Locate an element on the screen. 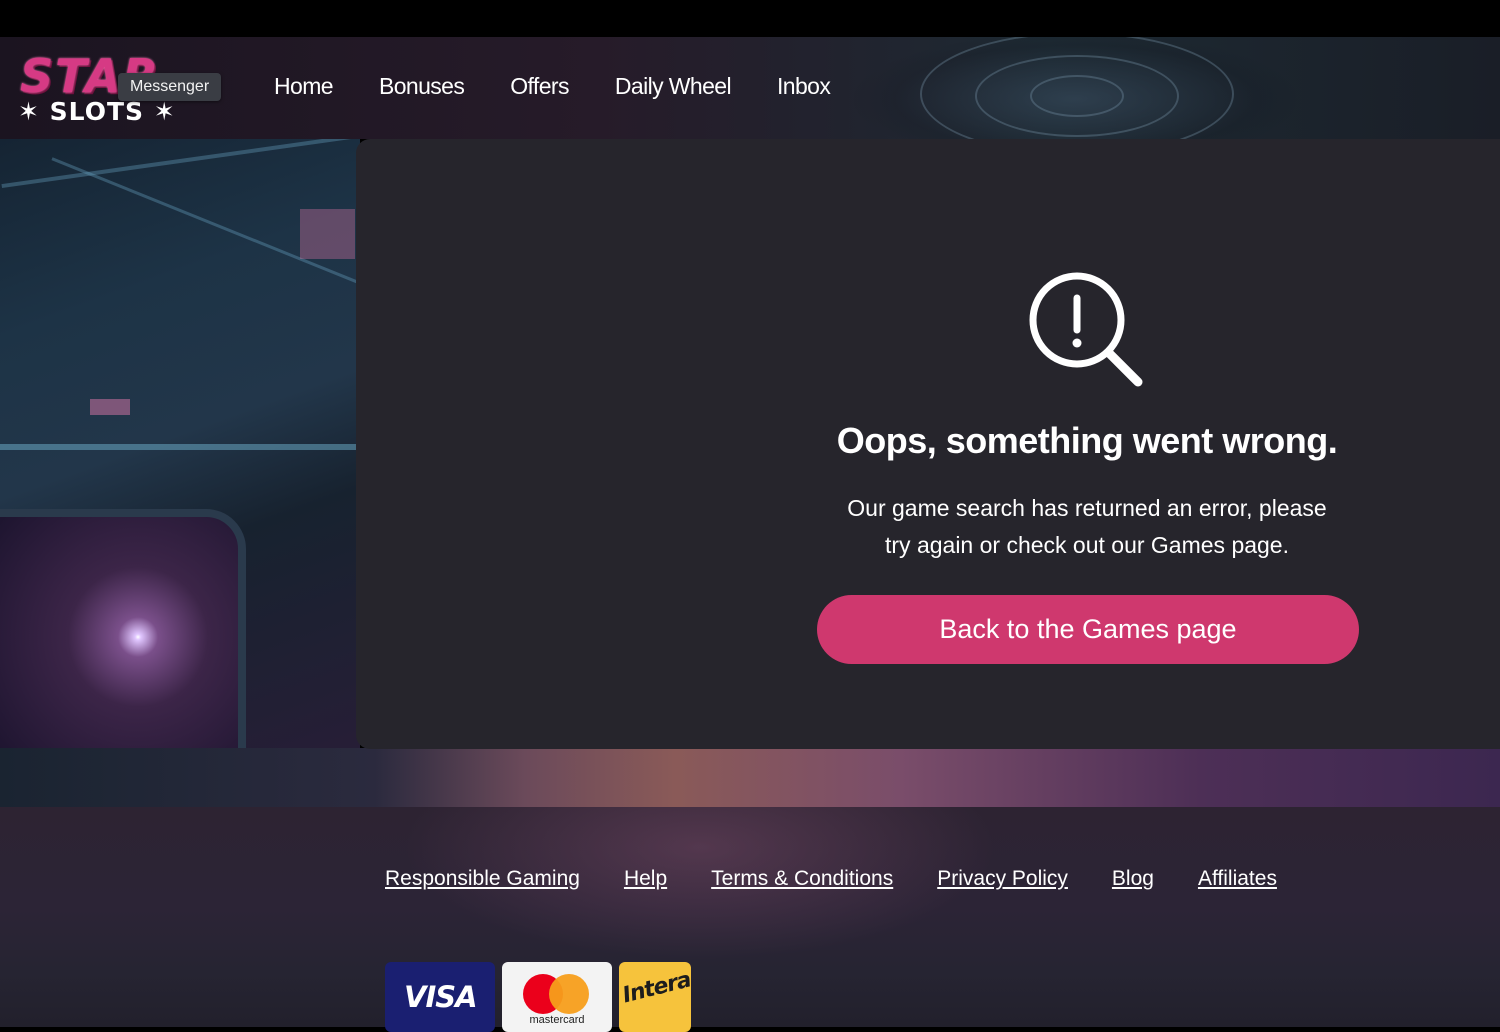 Image resolution: width=1500 pixels, height=1032 pixels. mastercard-text: mastercard is located at coordinates (557, 1020).